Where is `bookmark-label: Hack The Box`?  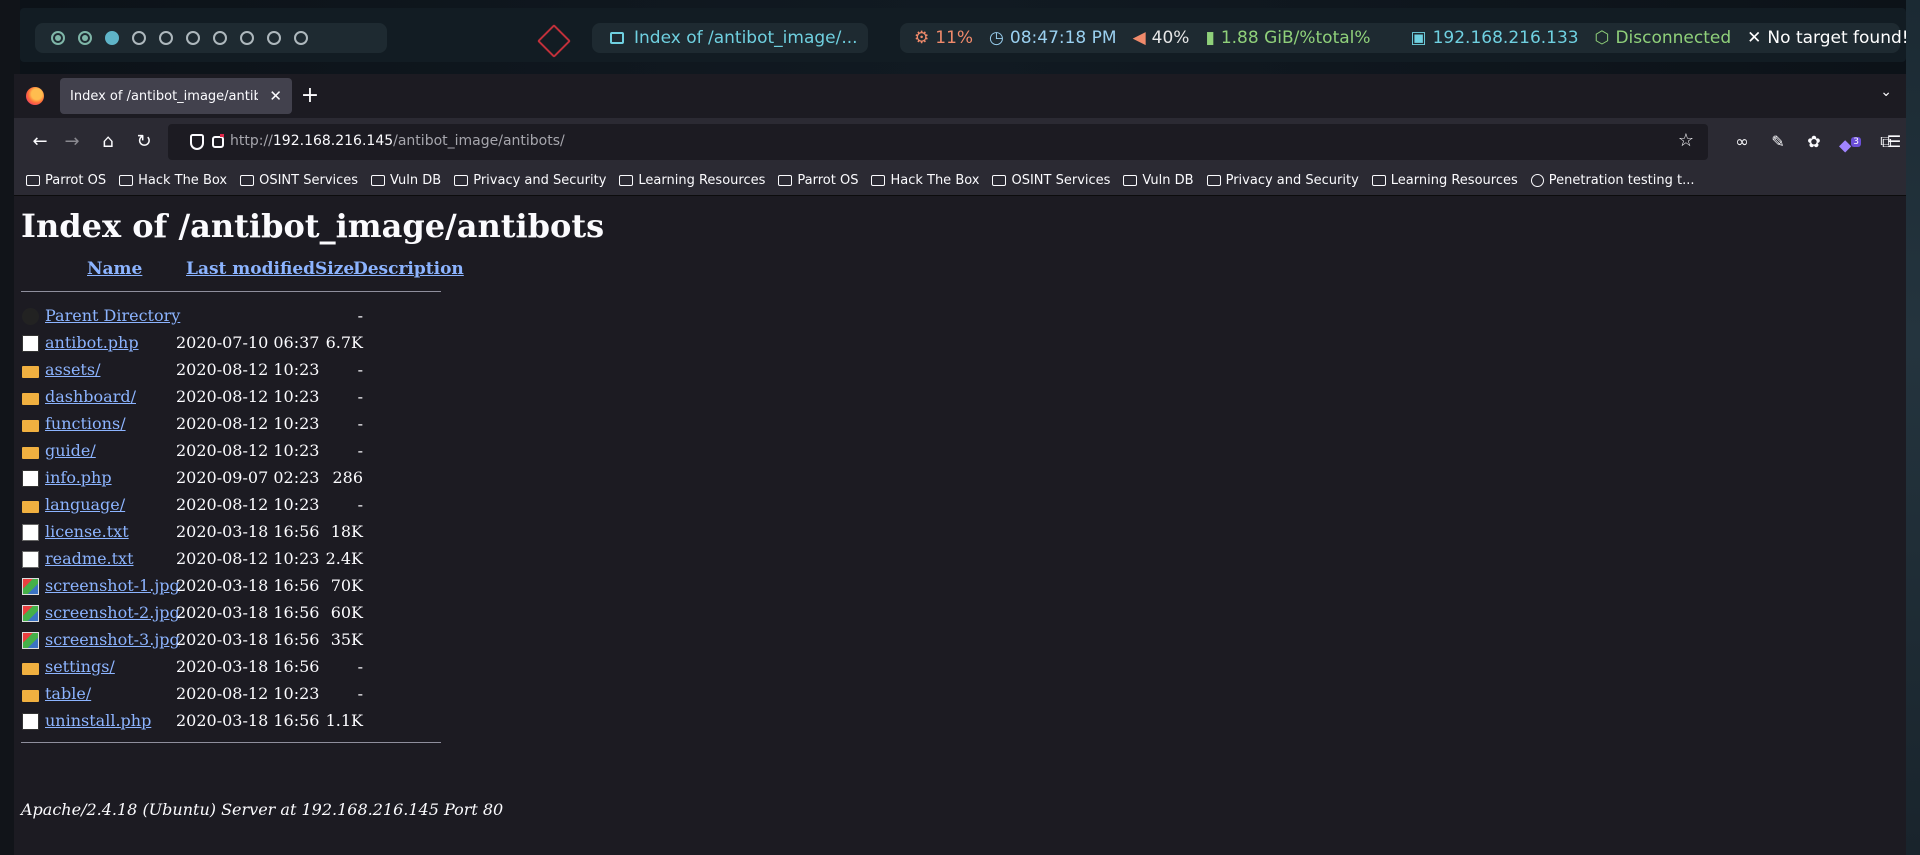 bookmark-label: Hack The Box is located at coordinates (935, 180).